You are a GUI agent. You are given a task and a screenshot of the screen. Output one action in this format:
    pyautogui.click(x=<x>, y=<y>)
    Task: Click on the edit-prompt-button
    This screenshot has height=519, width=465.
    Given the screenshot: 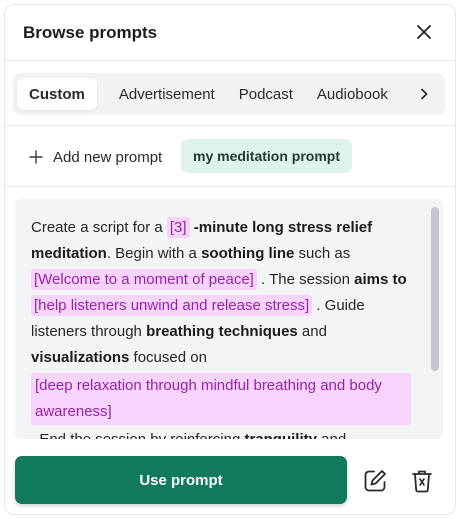 What is the action you would take?
    pyautogui.click(x=375, y=481)
    